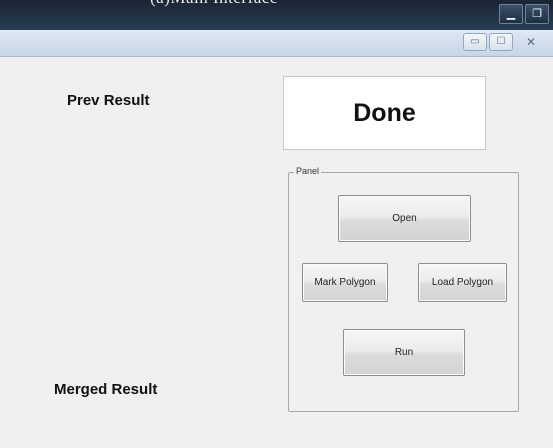 The width and height of the screenshot is (553, 448). Describe the element at coordinates (276, 43) in the screenshot. I see `inner-window-titlebar: ▭ ☐ ✕` at that location.